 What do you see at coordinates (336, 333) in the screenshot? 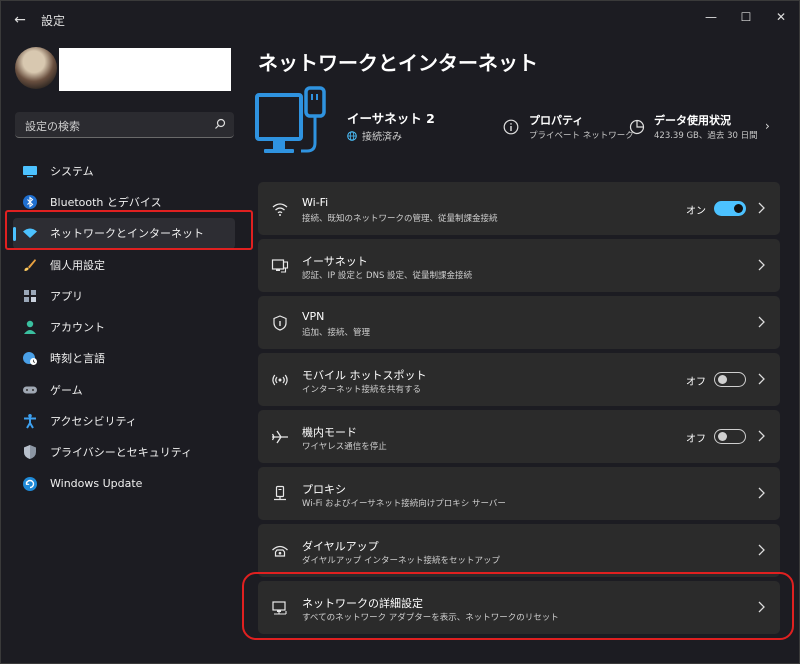
I see `card-subtitle: 追加、接続、管理` at bounding box center [336, 333].